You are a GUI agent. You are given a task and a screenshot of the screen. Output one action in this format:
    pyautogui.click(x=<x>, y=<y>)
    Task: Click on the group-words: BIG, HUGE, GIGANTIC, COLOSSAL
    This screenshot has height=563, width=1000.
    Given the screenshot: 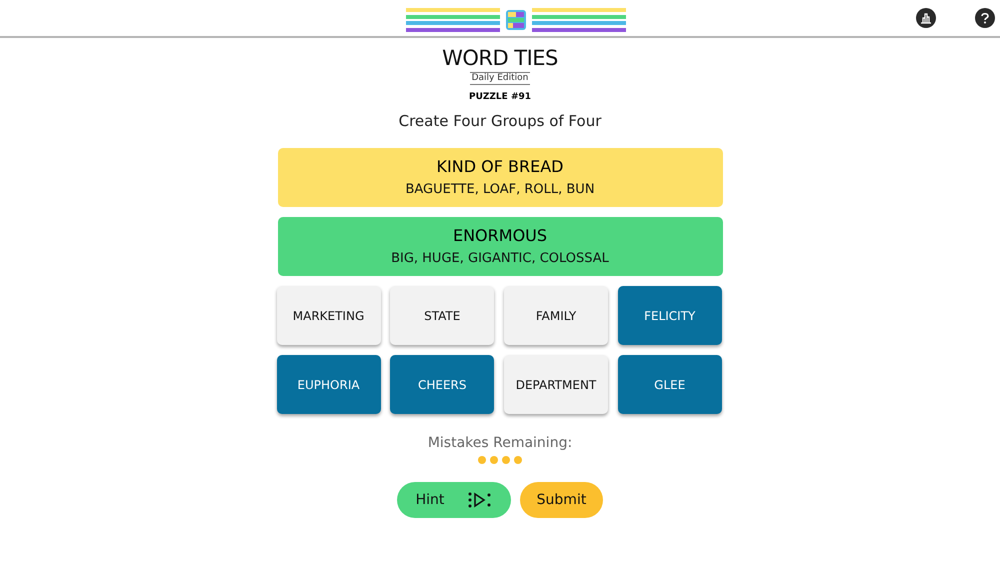 What is the action you would take?
    pyautogui.click(x=500, y=259)
    